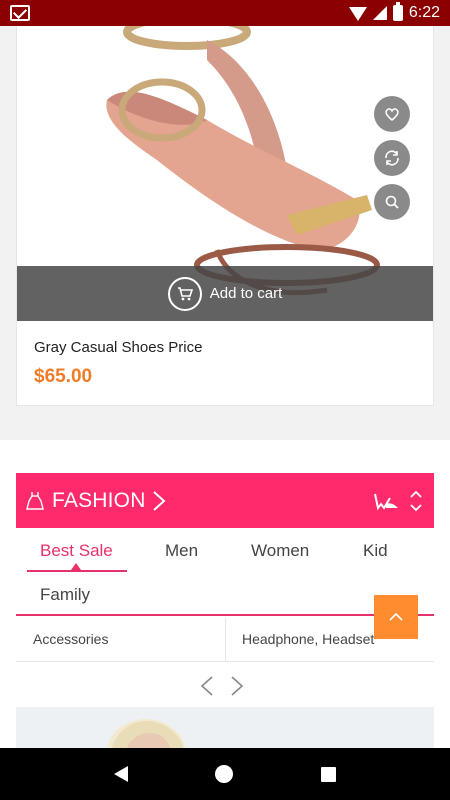 The image size is (450, 800). What do you see at coordinates (63, 376) in the screenshot?
I see `product-price: $65.00` at bounding box center [63, 376].